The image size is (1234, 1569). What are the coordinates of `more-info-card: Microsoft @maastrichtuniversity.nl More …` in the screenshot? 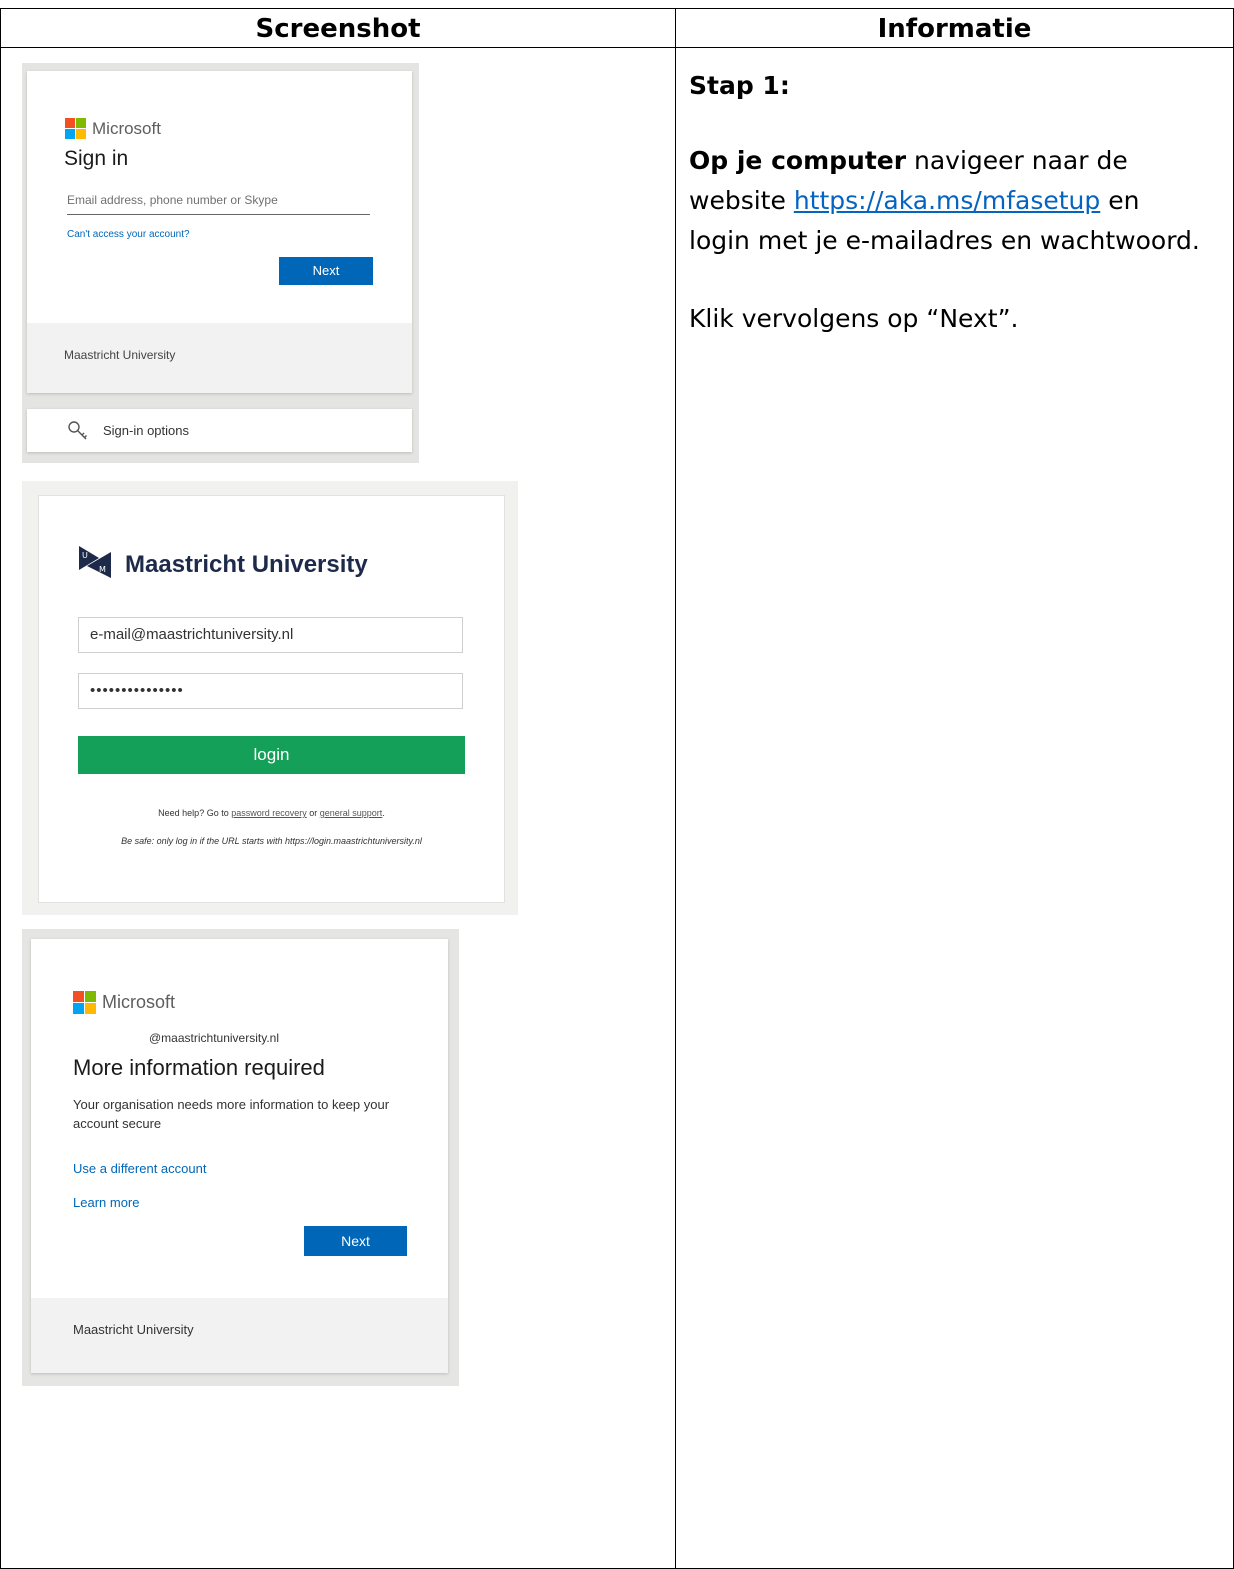 It's located at (239, 1156).